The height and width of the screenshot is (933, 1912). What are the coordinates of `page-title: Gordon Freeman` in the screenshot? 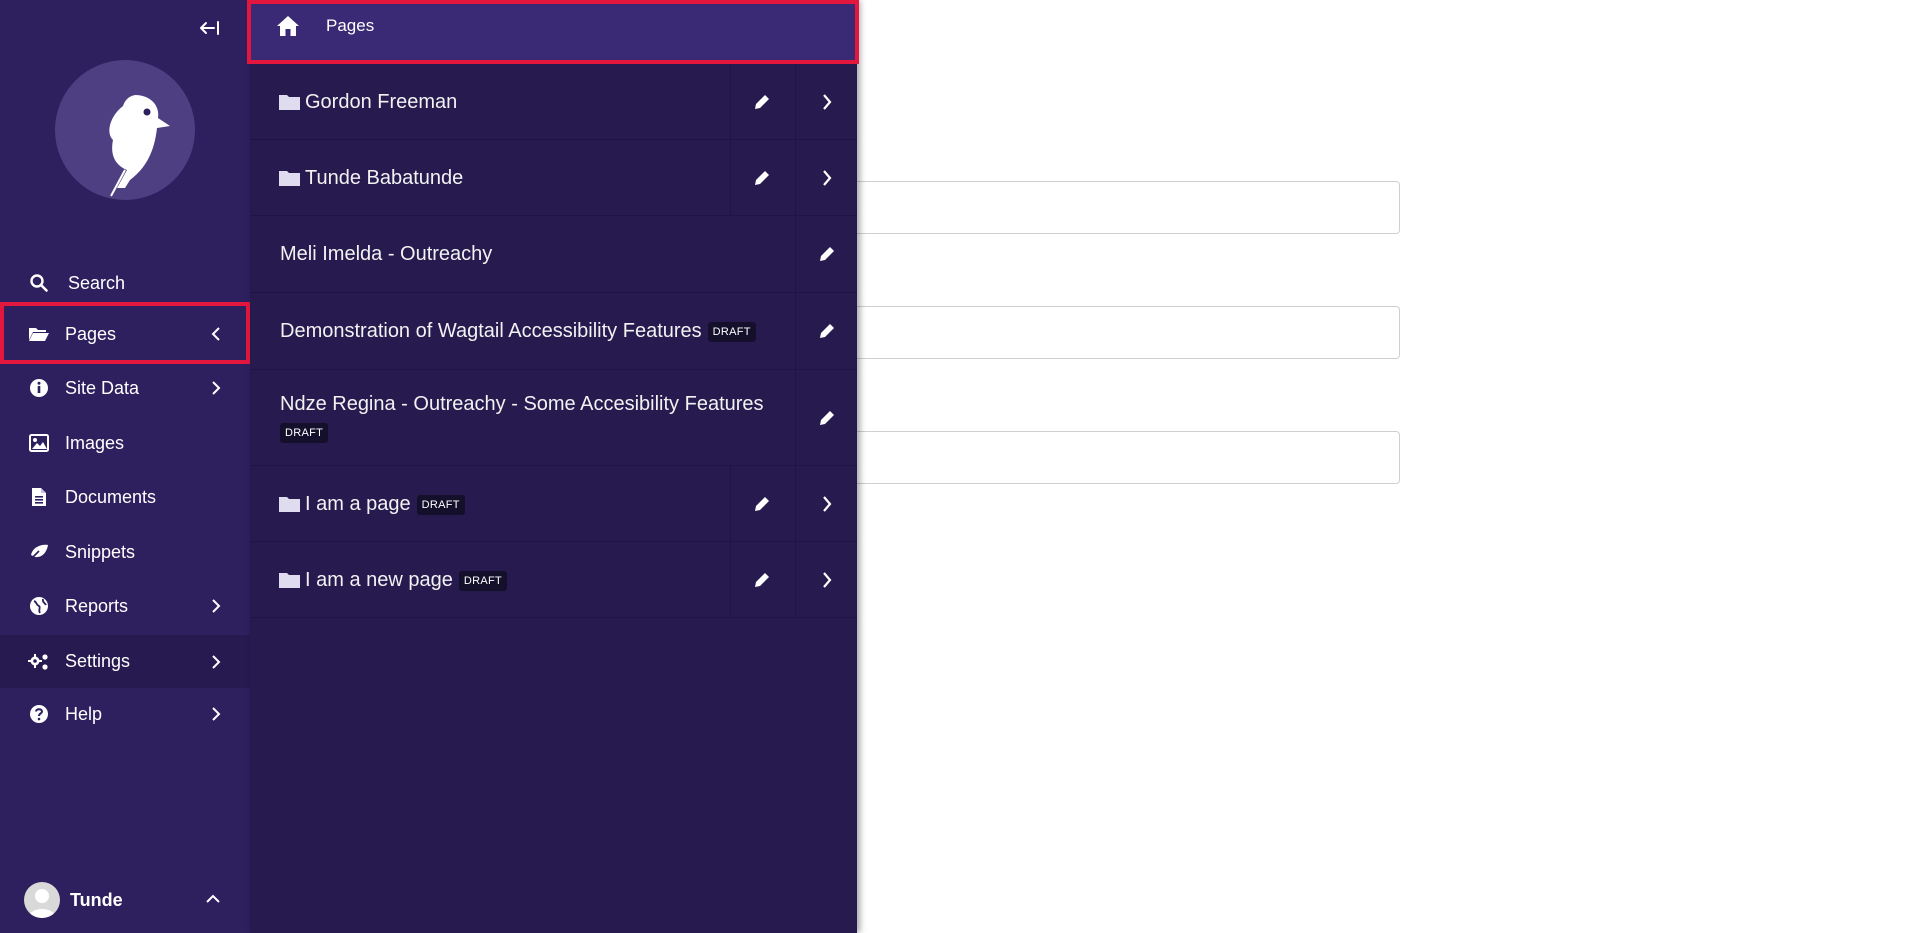 It's located at (381, 101).